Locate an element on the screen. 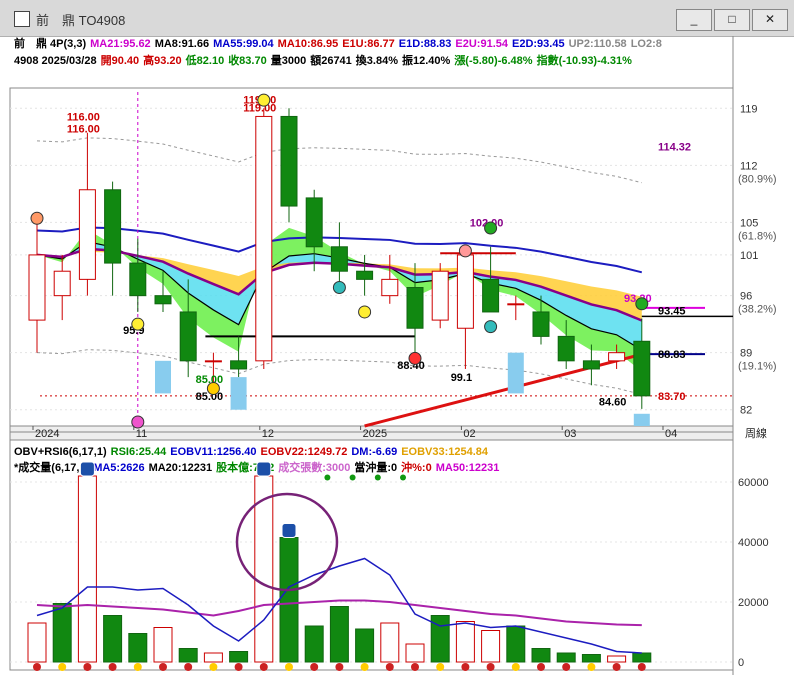  price-tick-label: 89 is located at coordinates (746, 354).